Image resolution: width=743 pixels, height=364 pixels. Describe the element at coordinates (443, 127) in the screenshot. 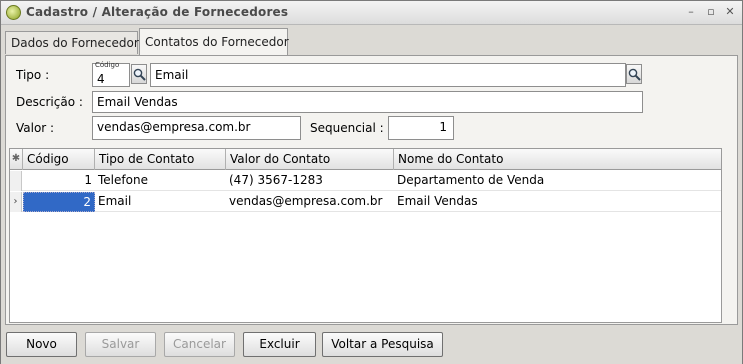

I see `sequencial-value: 1` at that location.